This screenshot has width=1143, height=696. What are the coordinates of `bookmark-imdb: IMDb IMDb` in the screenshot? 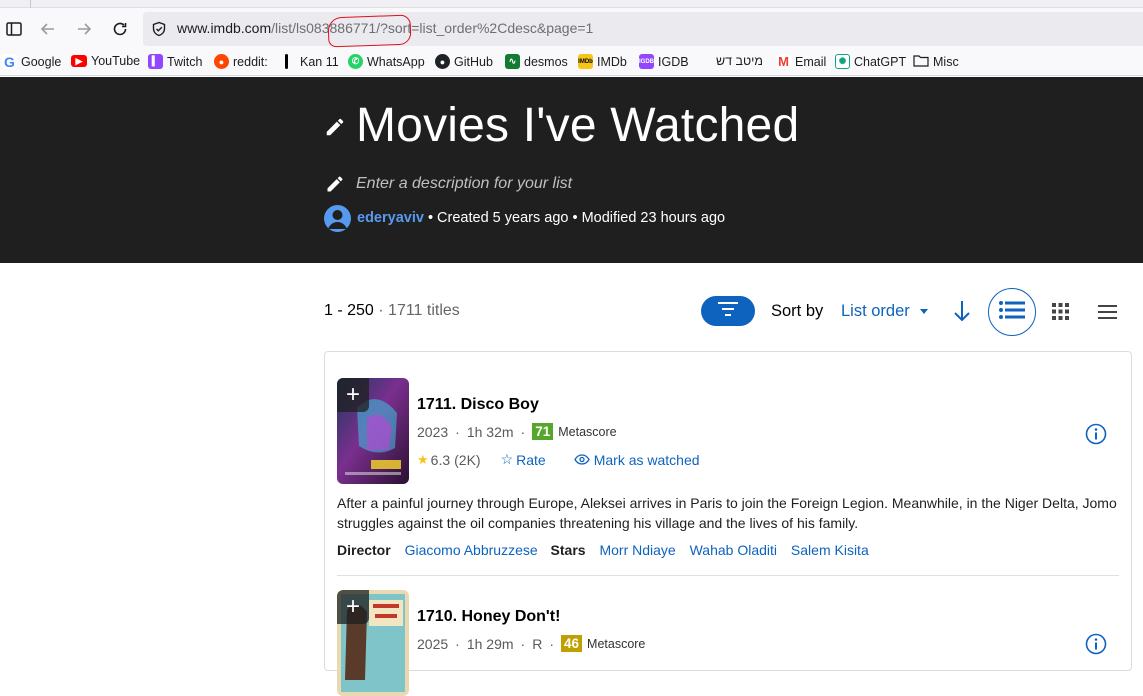 It's located at (602, 61).